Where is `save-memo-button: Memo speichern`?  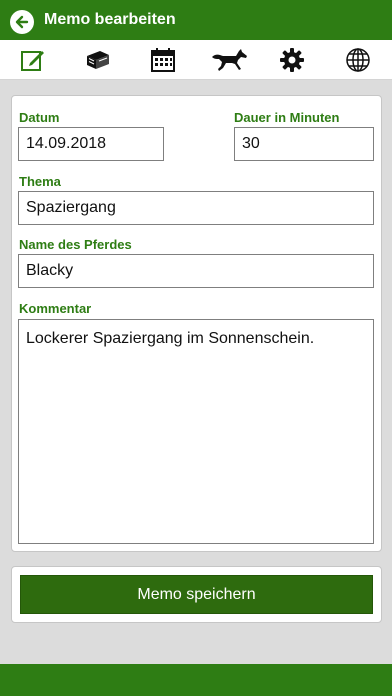 save-memo-button: Memo speichern is located at coordinates (196, 594).